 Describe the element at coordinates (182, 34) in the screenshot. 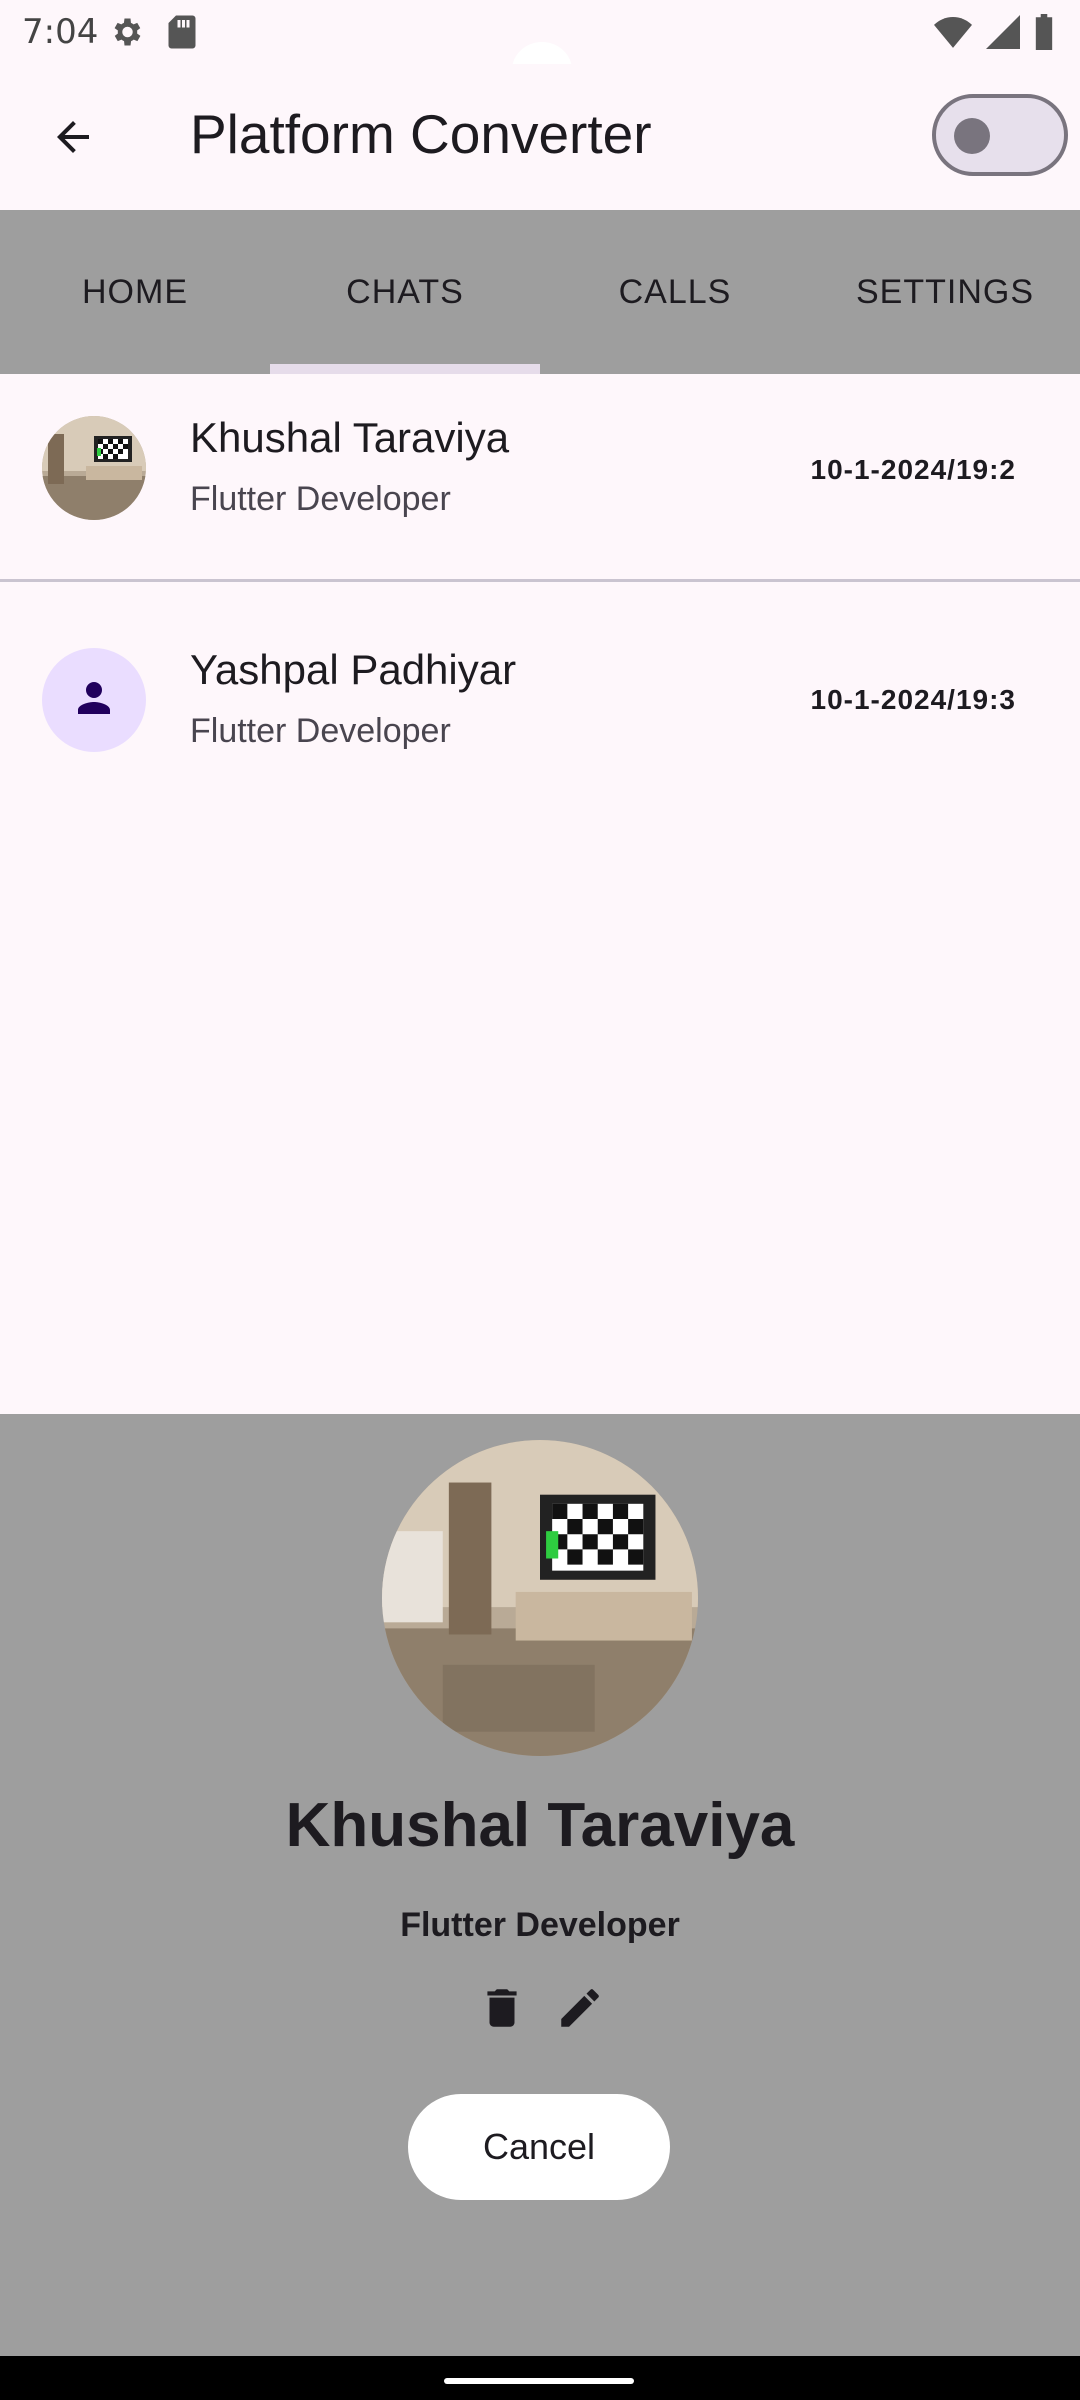

I see `sd-card-icon` at that location.